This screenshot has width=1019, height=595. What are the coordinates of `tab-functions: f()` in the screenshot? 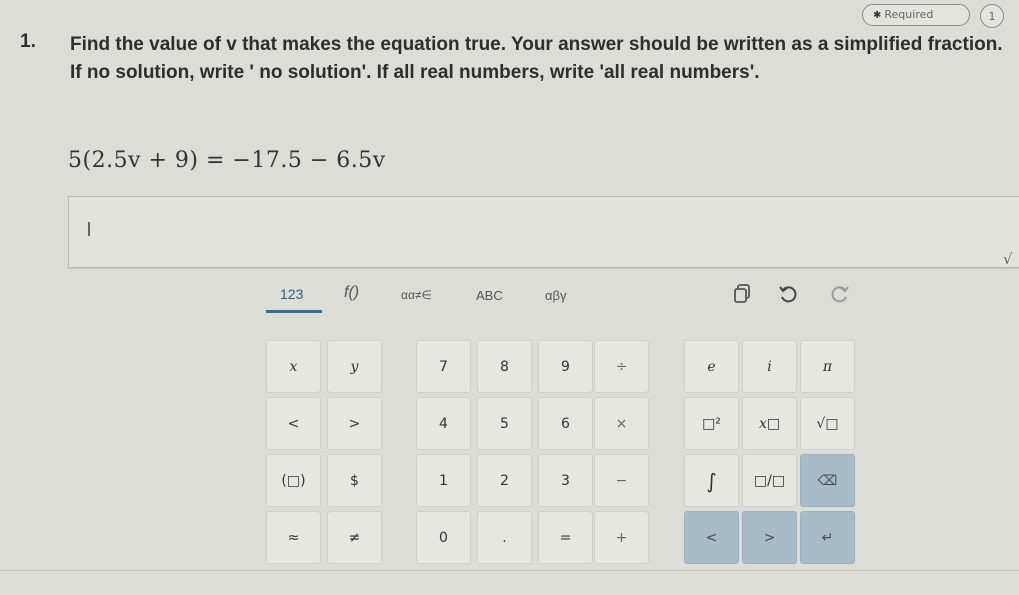 It's located at (351, 293).